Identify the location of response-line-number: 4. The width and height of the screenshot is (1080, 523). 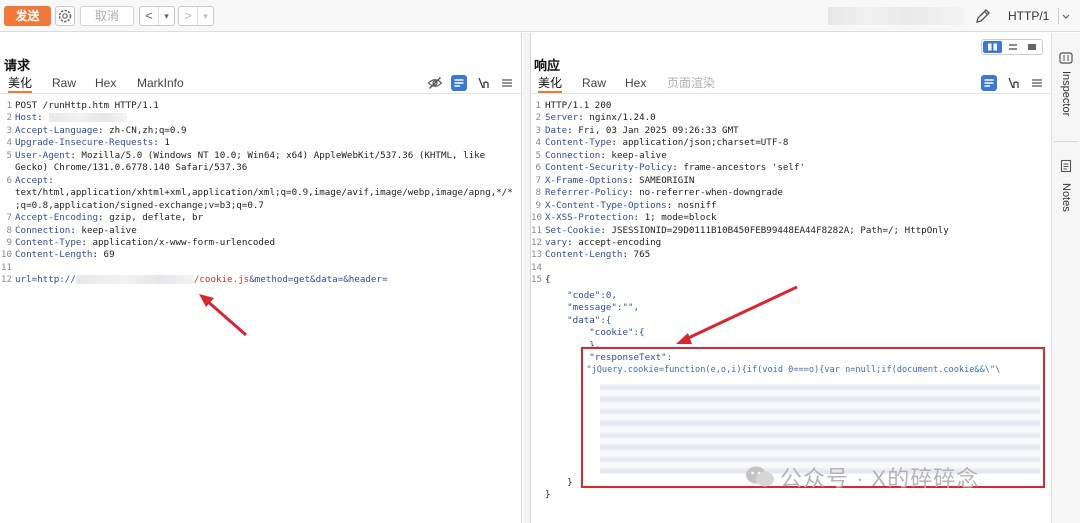
(538, 143).